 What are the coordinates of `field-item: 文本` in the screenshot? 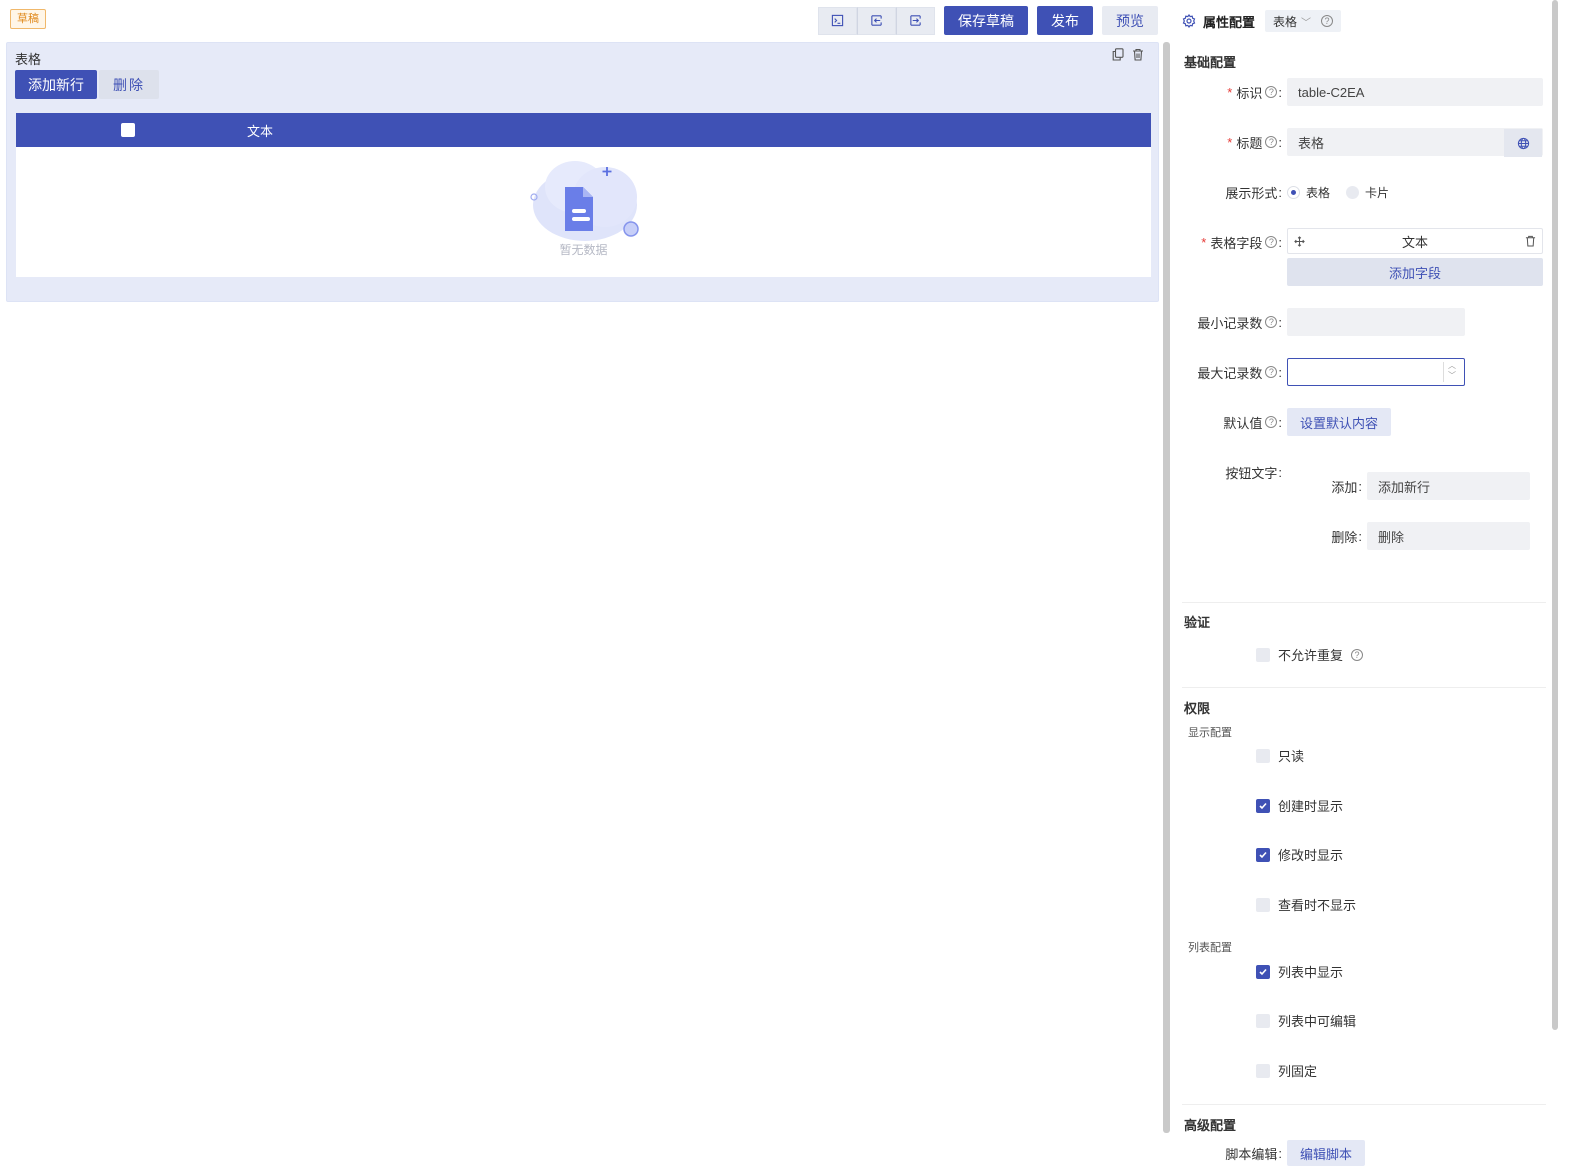 It's located at (1415, 241).